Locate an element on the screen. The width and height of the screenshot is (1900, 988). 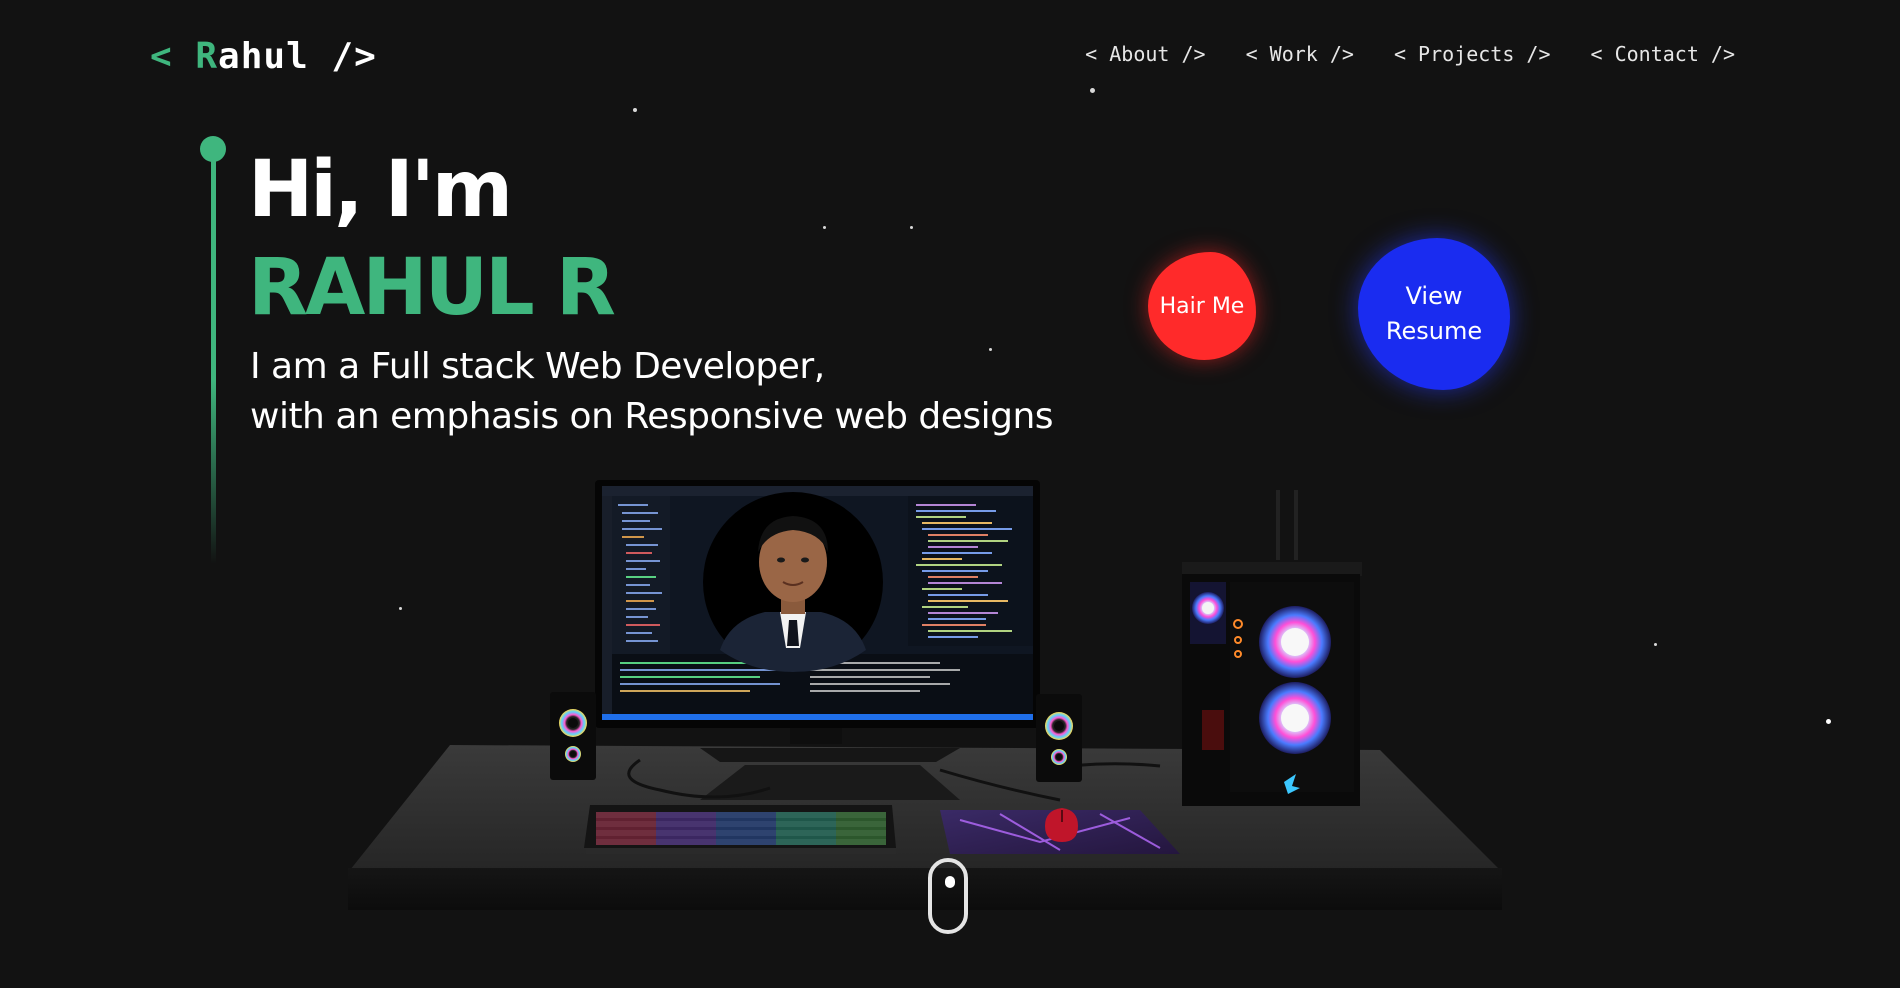
hero-subtitle-line1: I am a Full stack Web Developer, is located at coordinates (537, 366).